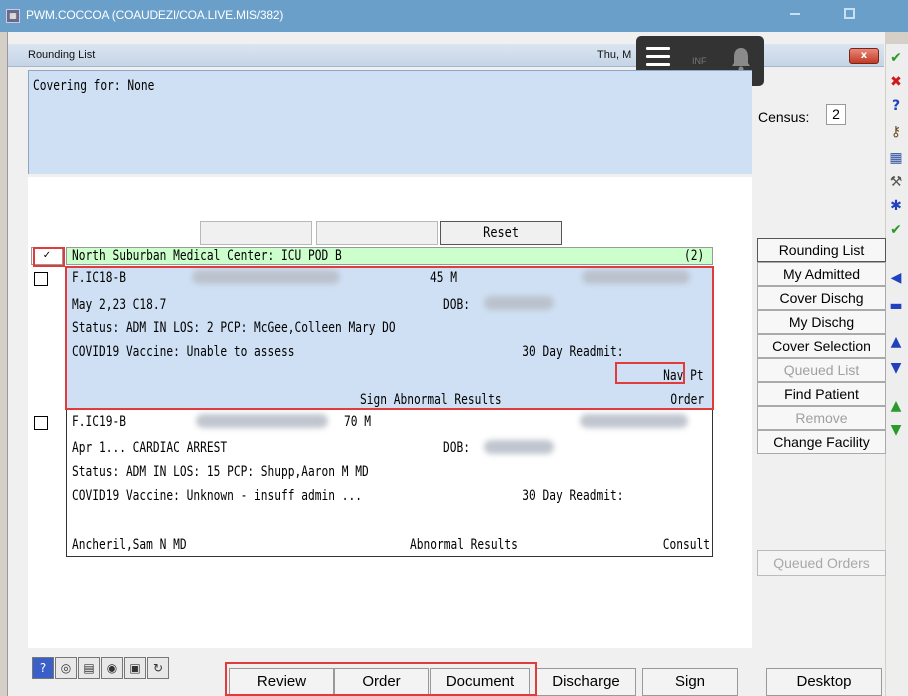 Image resolution: width=908 pixels, height=696 pixels. What do you see at coordinates (464, 545) in the screenshot?
I see `patient-2-abnormal-results: Abnormal Results` at bounding box center [464, 545].